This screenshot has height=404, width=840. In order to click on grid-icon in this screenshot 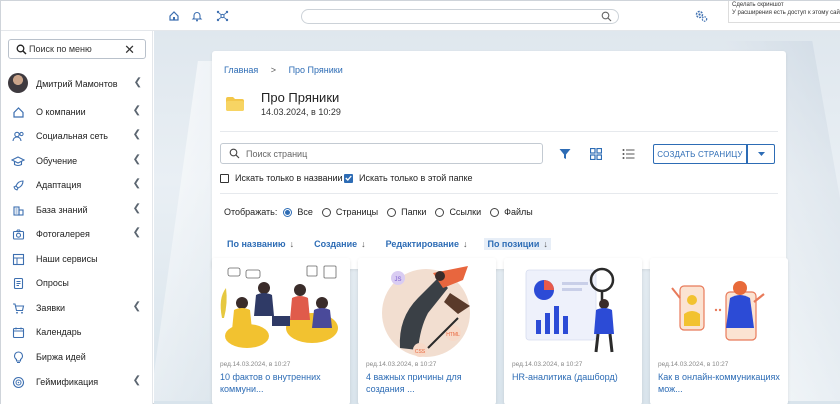, I will do `click(18, 259)`.